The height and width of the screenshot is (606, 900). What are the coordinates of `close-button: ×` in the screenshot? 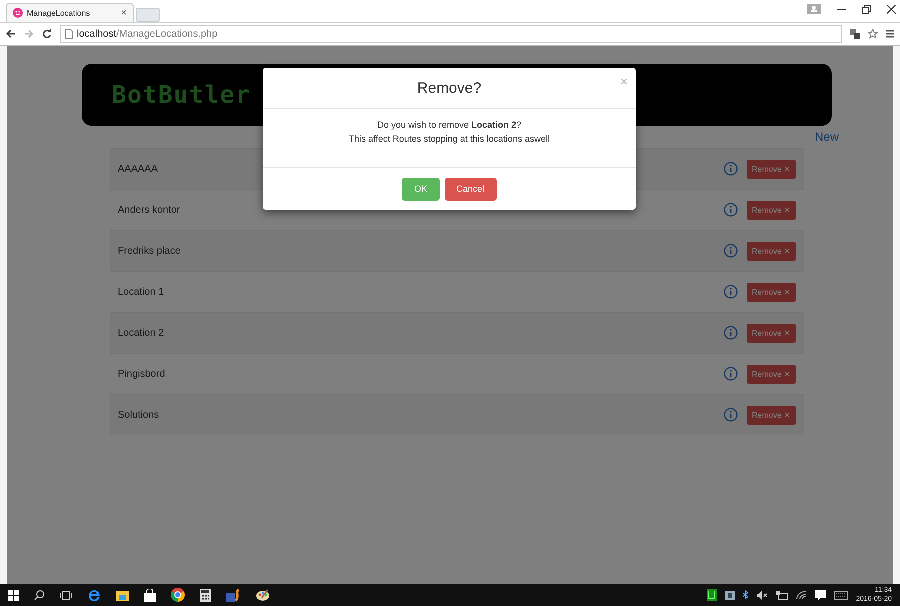 It's located at (624, 81).